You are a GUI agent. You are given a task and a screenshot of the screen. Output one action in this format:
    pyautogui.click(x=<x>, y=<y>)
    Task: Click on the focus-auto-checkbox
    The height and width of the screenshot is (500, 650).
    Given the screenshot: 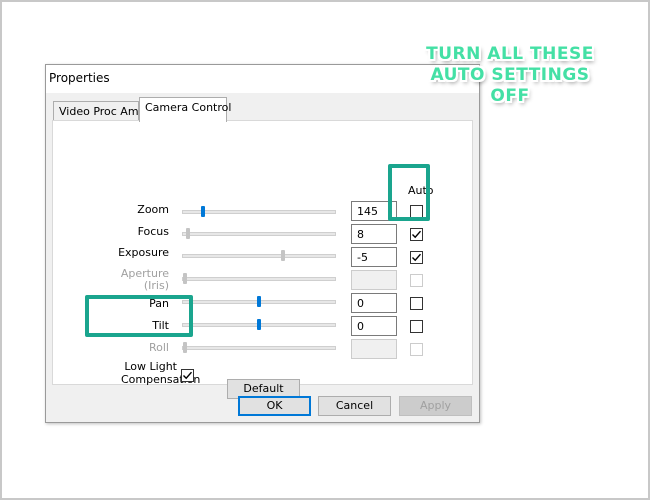 What is the action you would take?
    pyautogui.click(x=416, y=234)
    